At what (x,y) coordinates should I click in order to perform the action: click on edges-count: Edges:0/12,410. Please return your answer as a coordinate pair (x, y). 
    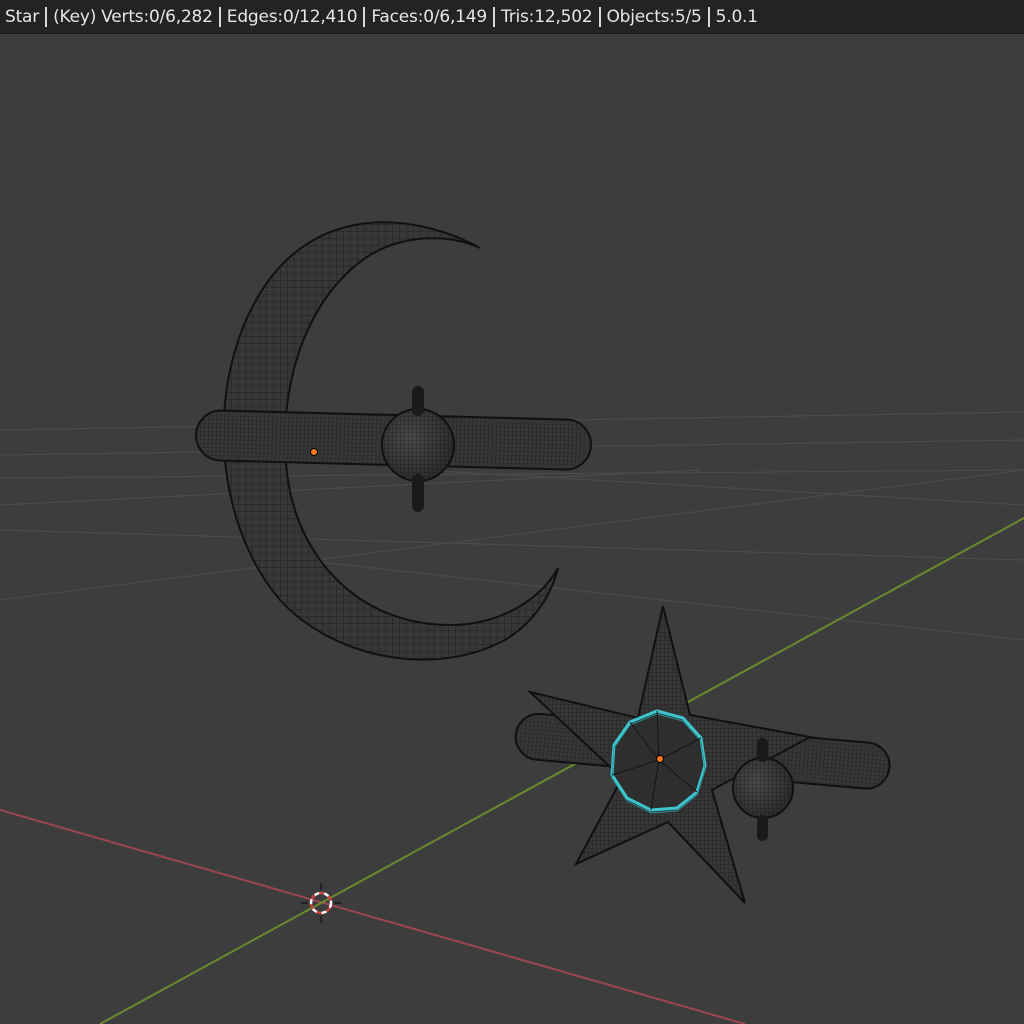
    Looking at the image, I should click on (292, 16).